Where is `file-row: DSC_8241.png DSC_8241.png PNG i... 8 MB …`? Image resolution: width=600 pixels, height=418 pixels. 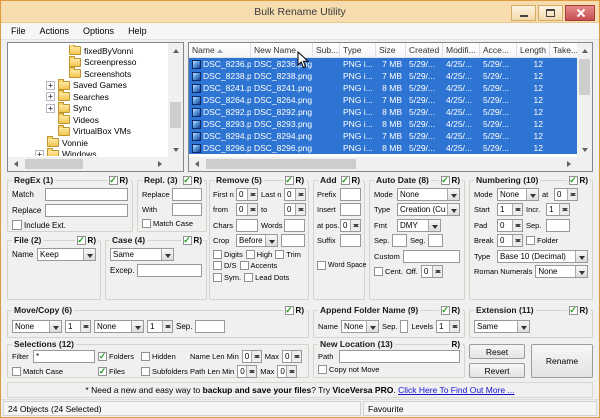 file-row: DSC_8241.png DSC_8241.png PNG i... 8 MB … is located at coordinates (383, 88).